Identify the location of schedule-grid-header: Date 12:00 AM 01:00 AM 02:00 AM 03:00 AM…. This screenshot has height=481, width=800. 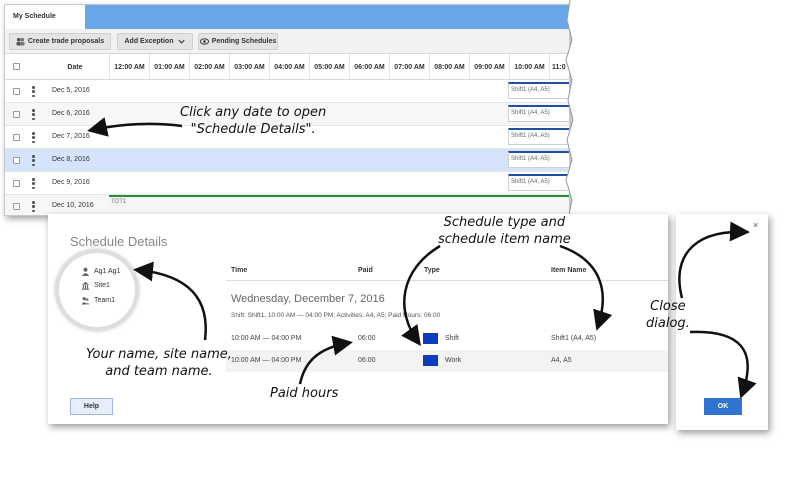
(287, 67).